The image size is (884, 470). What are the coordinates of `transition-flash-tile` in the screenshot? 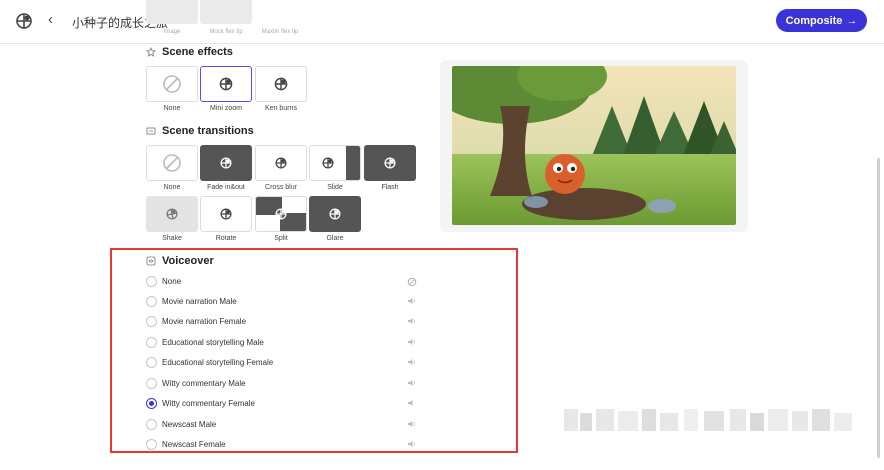 It's located at (390, 163).